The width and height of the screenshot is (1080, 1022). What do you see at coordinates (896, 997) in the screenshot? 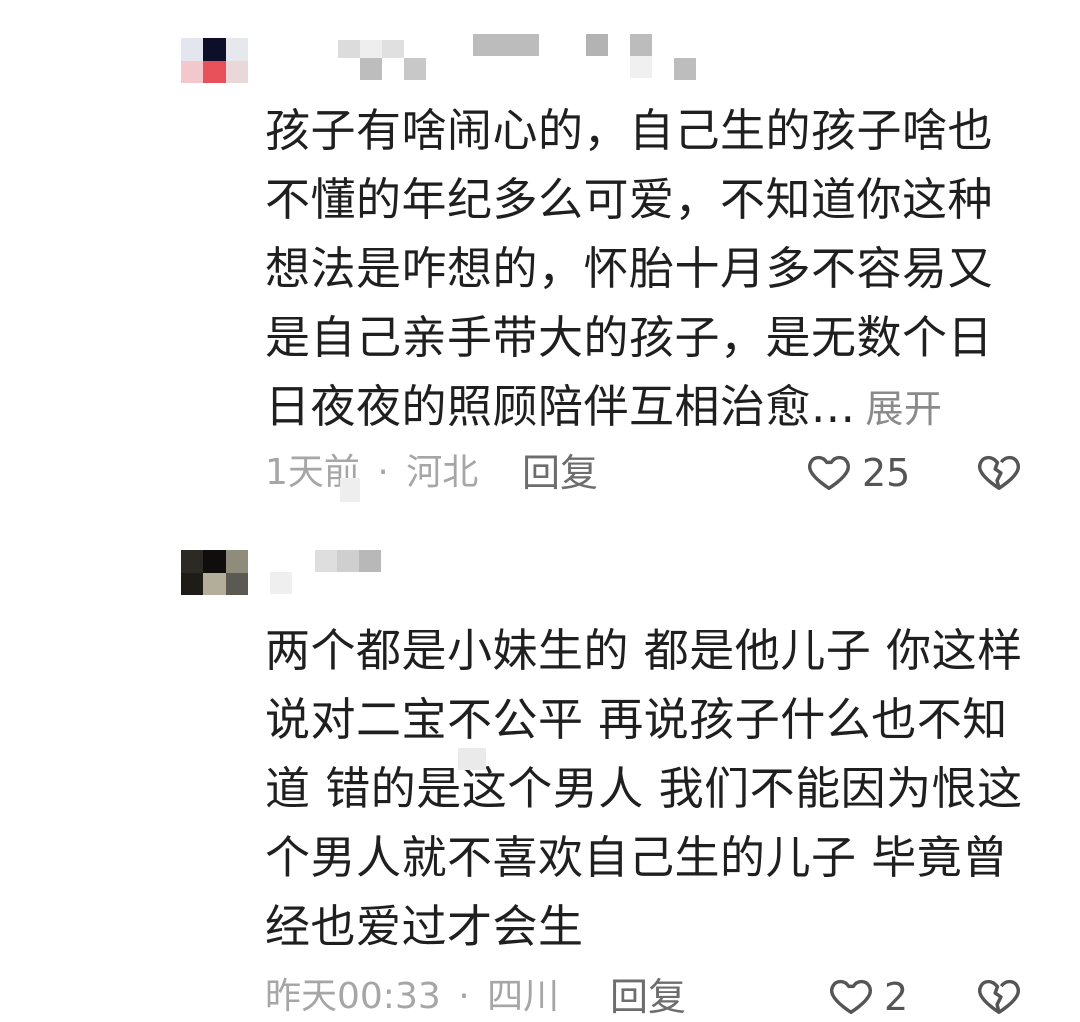
I see `like-count: 2` at bounding box center [896, 997].